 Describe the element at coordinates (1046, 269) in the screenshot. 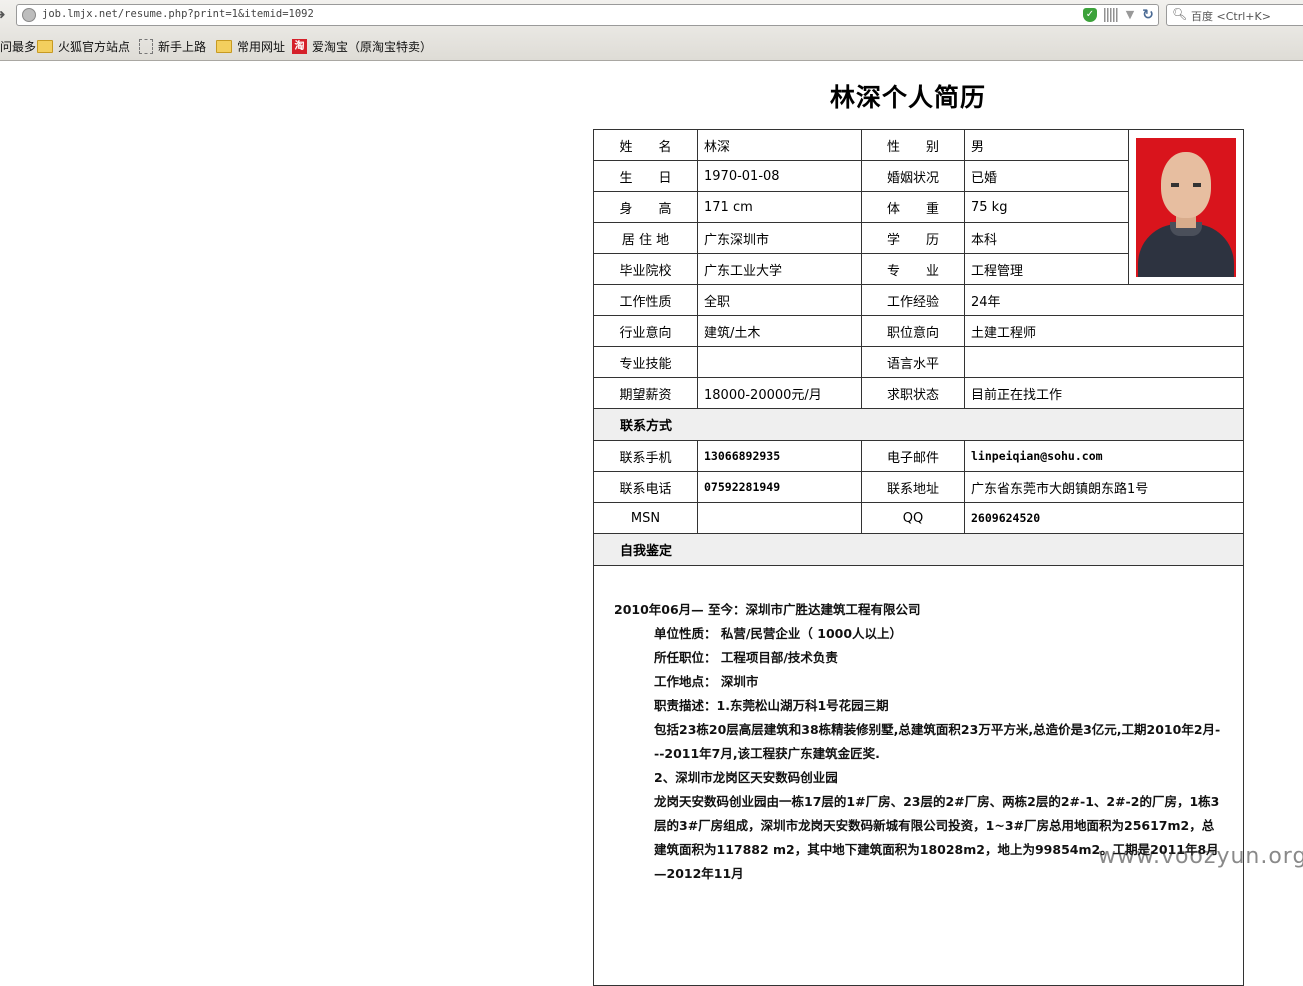

I see `value-major: 工程管理` at that location.